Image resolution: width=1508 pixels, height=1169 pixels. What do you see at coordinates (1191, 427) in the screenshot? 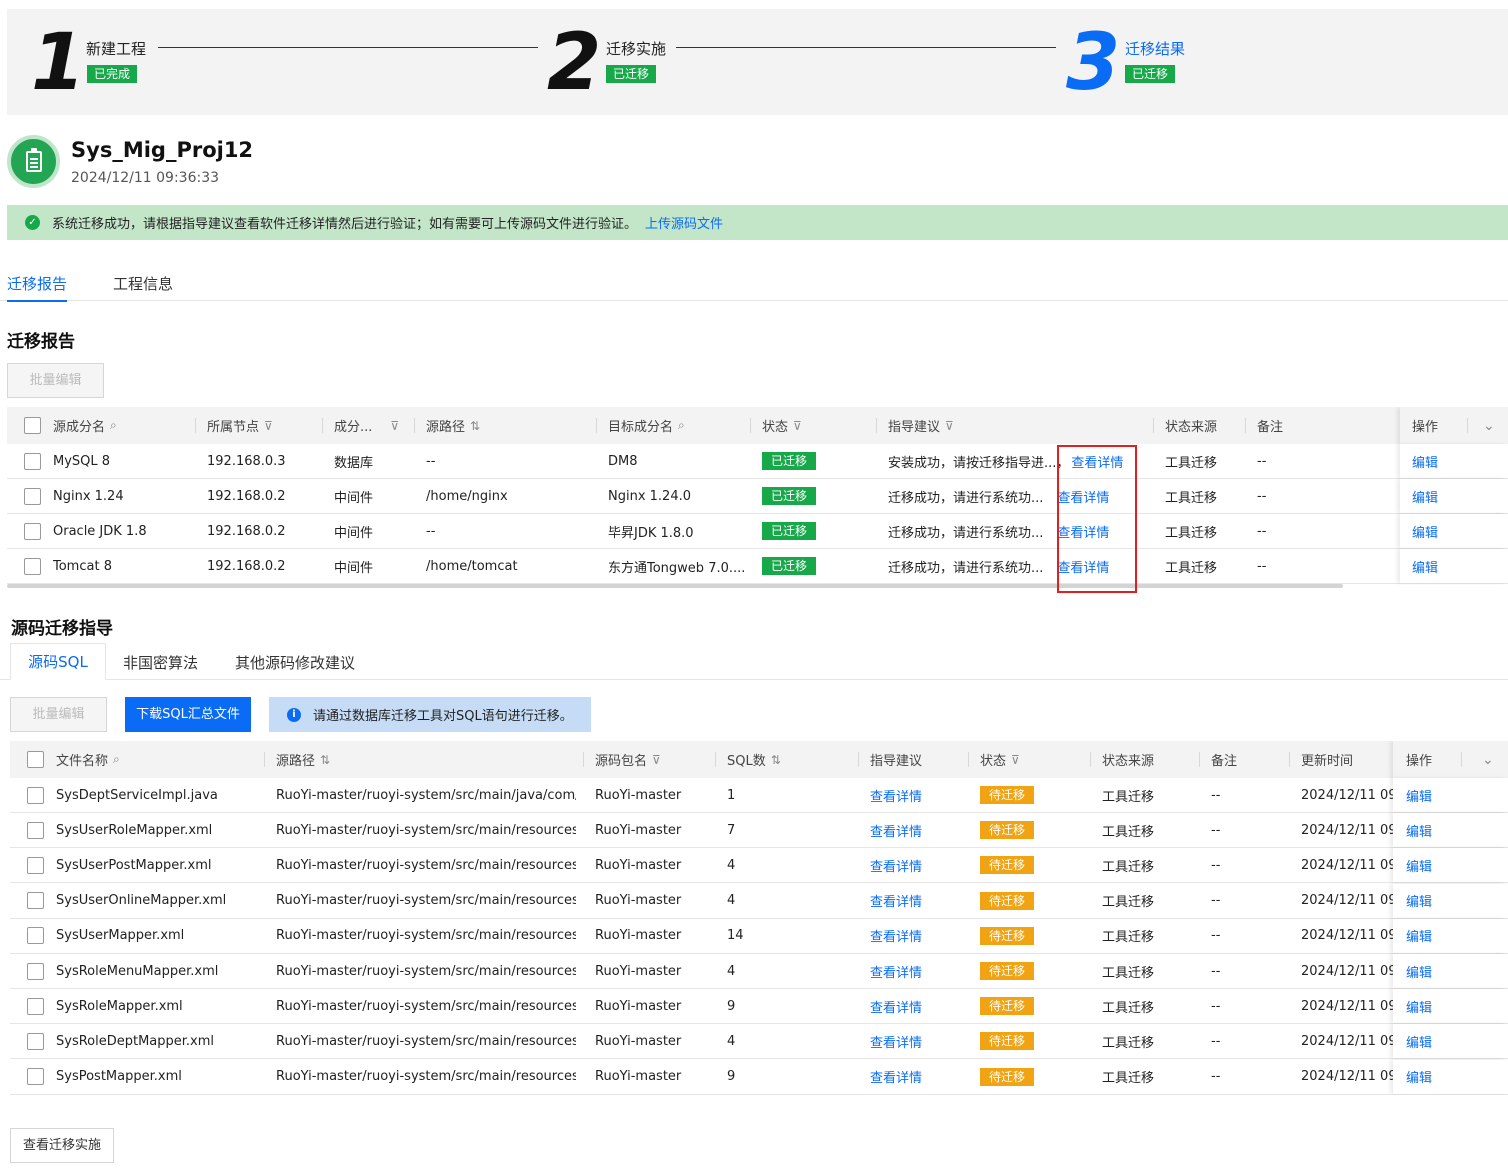
I see `col-status-source: 状态来源` at bounding box center [1191, 427].